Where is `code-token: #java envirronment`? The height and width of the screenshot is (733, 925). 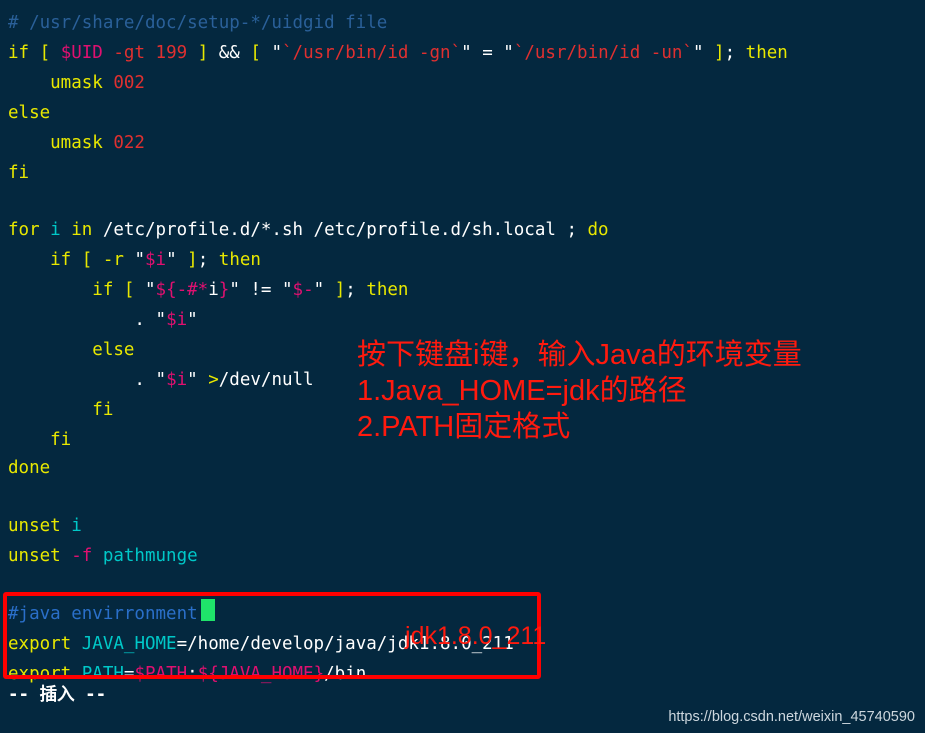 code-token: #java envirronment is located at coordinates (103, 614).